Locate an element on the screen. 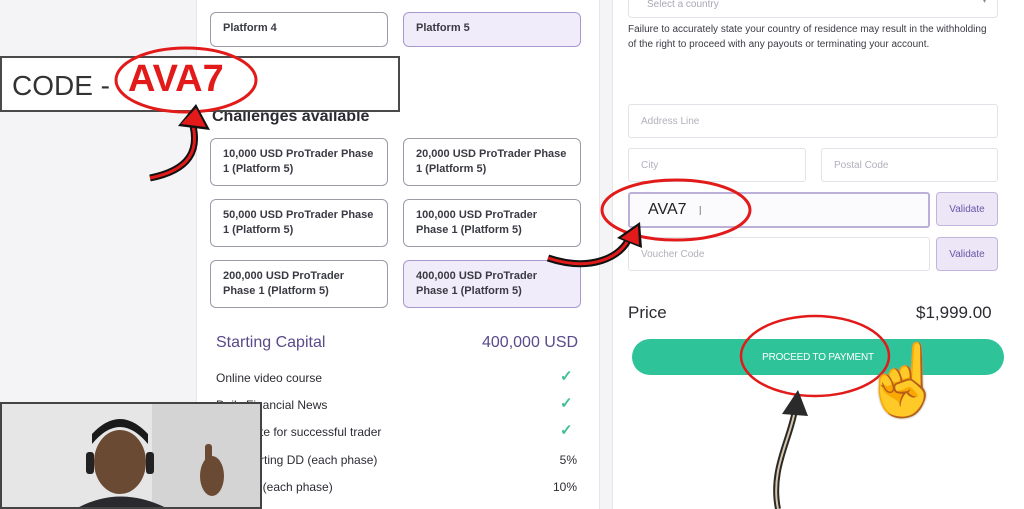 Image resolution: width=1024 pixels, height=509 pixels. curved-arrow-icon is located at coordinates (590, 251).